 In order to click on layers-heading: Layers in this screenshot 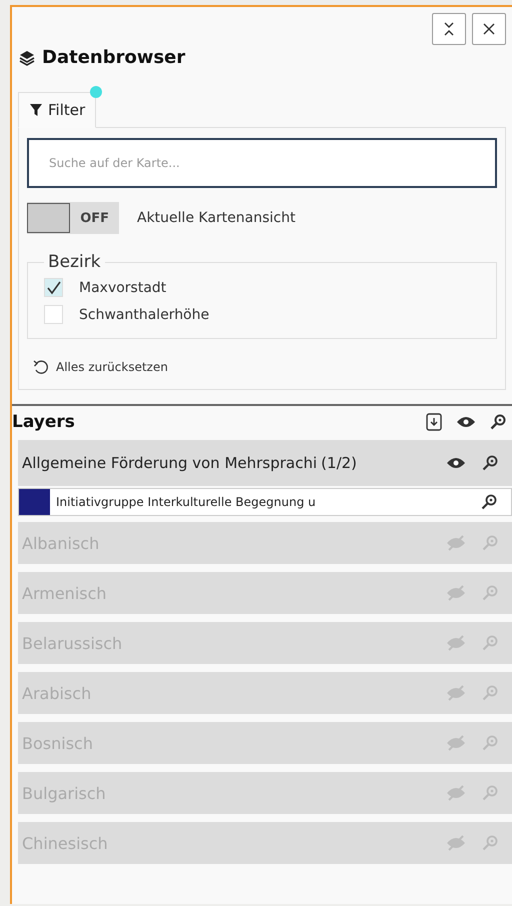, I will do `click(43, 422)`.